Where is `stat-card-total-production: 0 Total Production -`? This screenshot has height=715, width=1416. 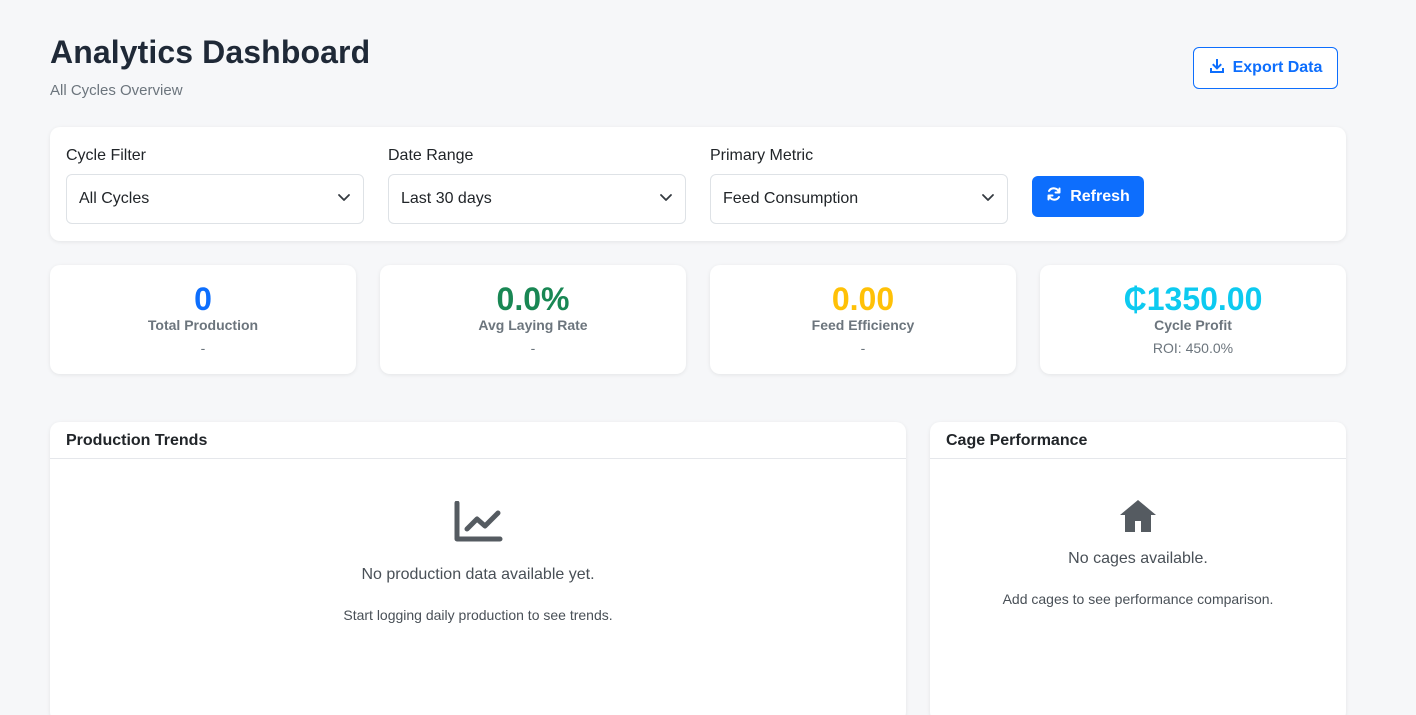
stat-card-total-production: 0 Total Production - is located at coordinates (203, 319).